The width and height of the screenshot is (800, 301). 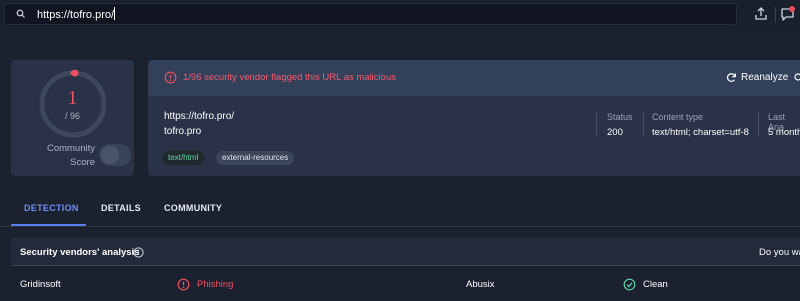 What do you see at coordinates (792, 9) in the screenshot?
I see `notification-dot` at bounding box center [792, 9].